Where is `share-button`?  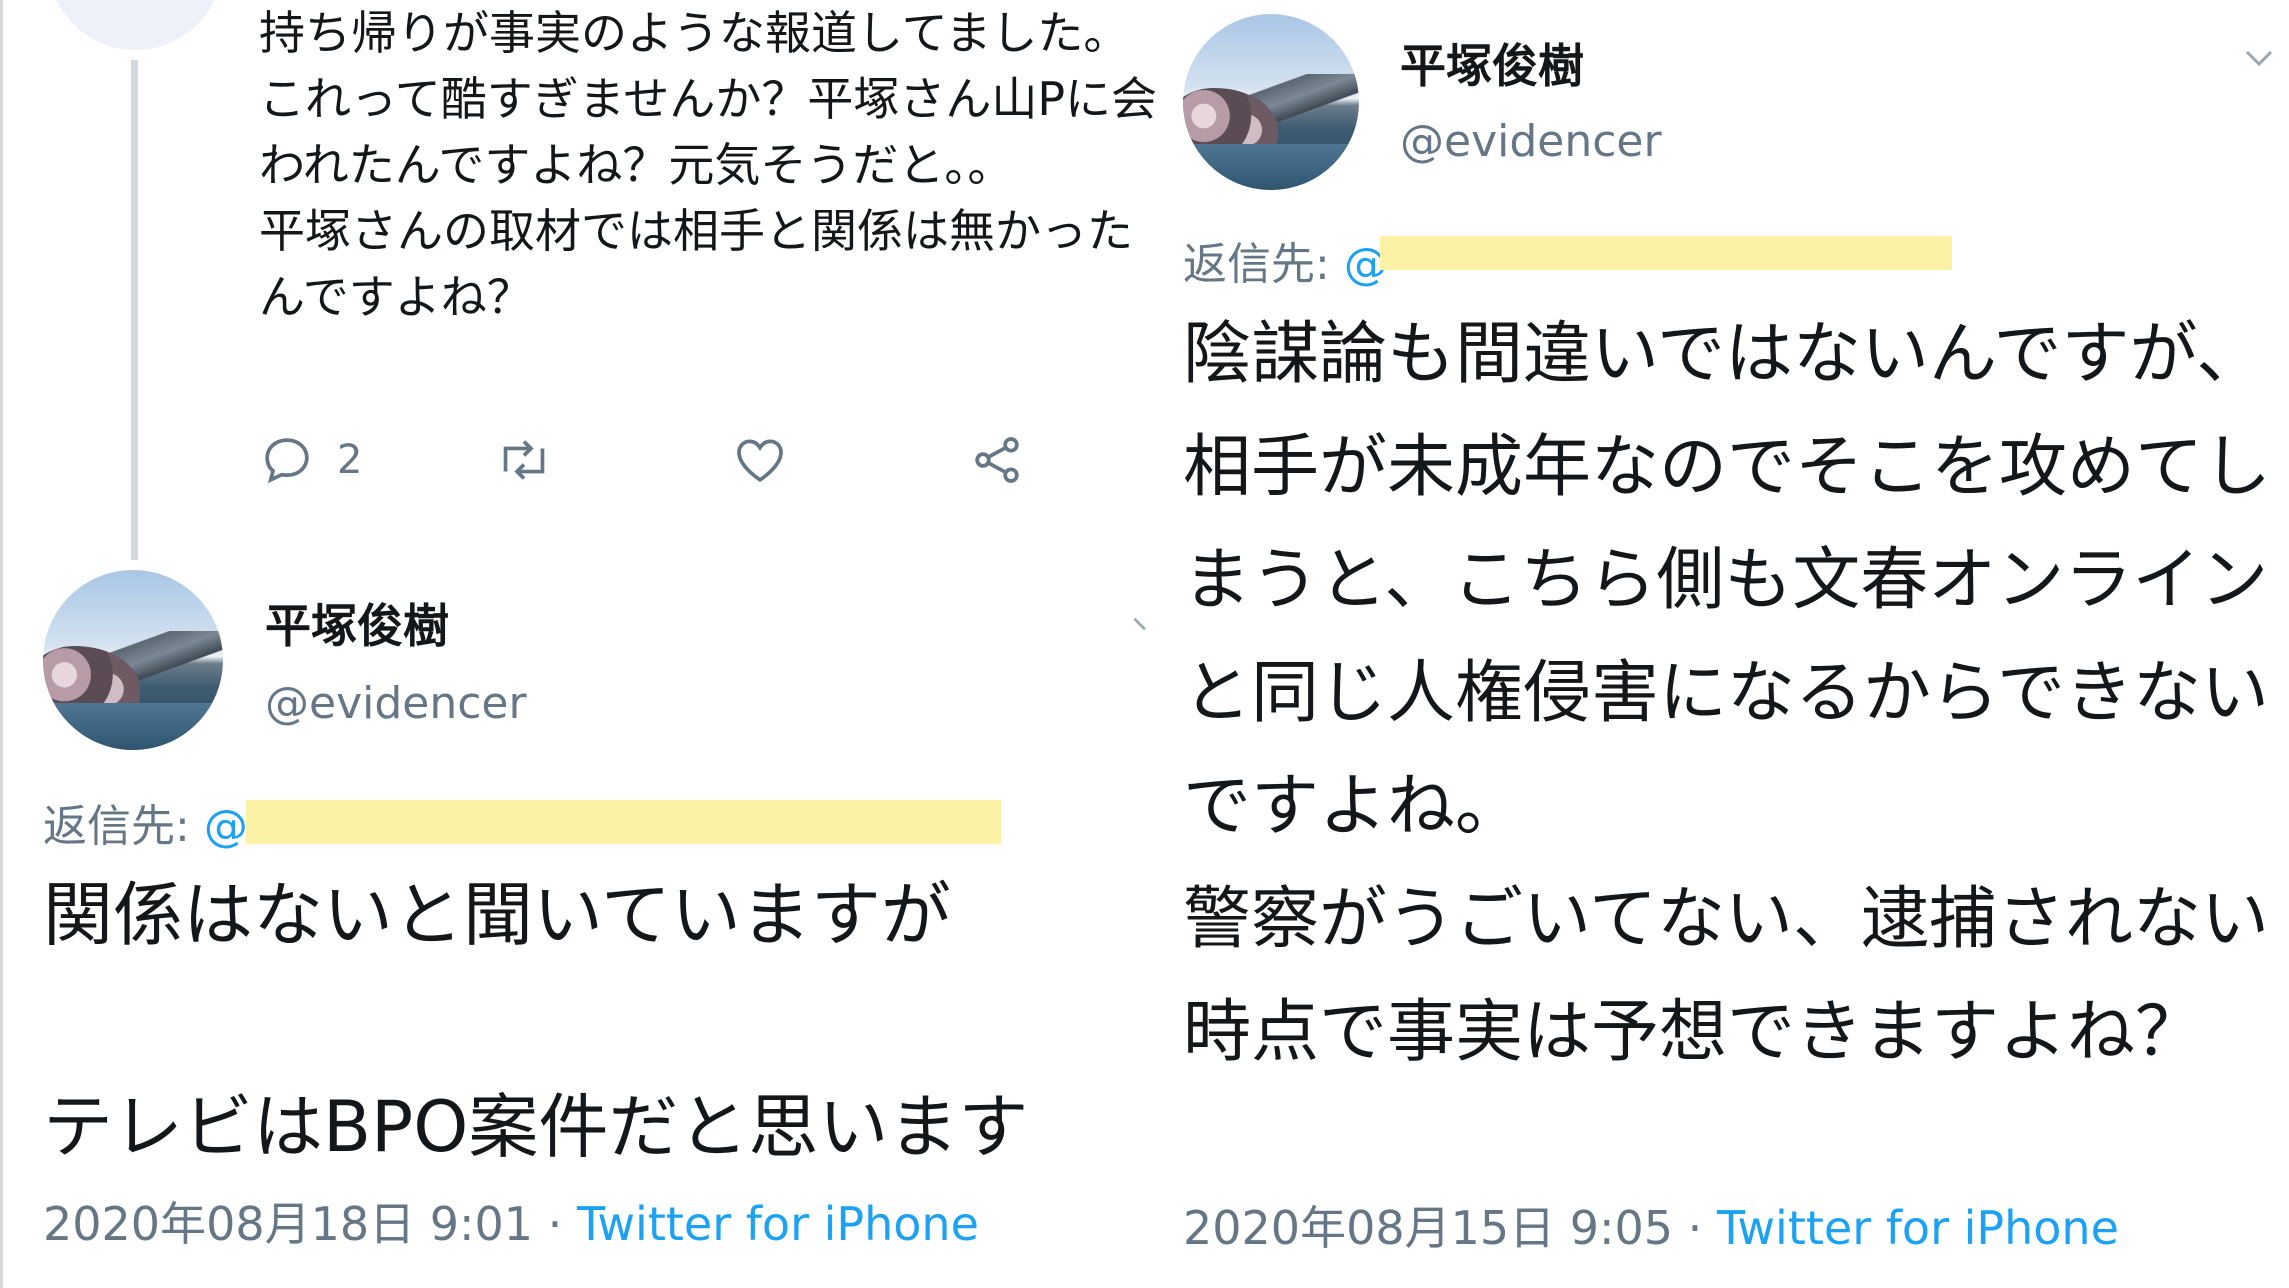 share-button is located at coordinates (997, 460).